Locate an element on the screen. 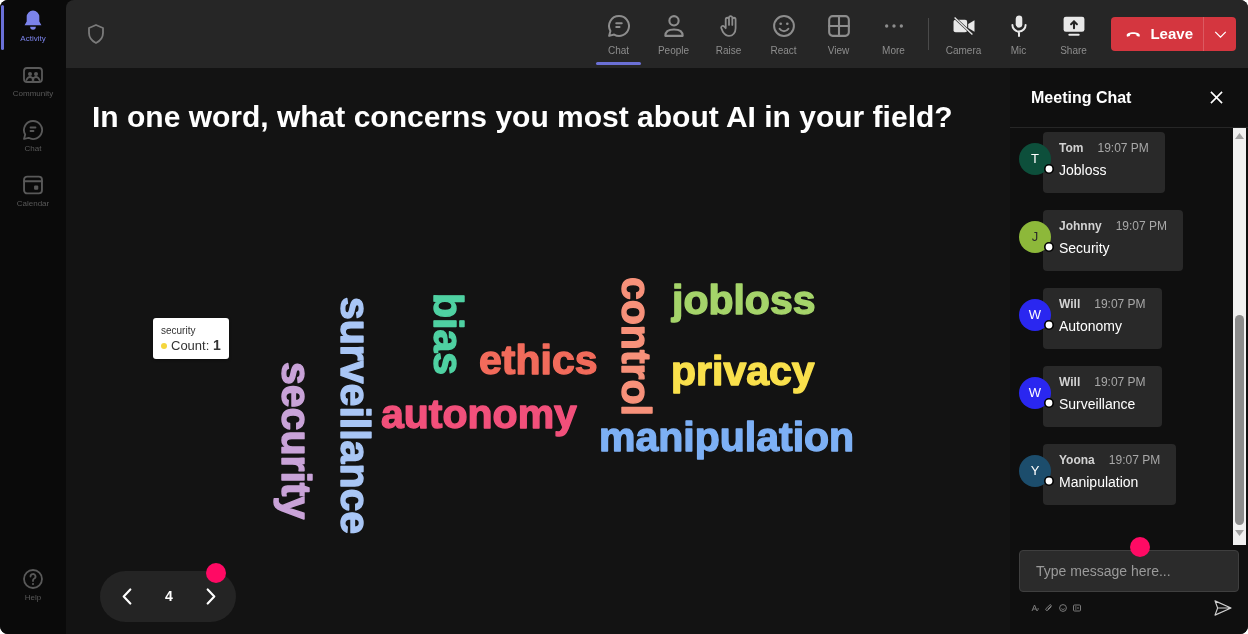 Image resolution: width=1248 pixels, height=634 pixels. avatar: J is located at coordinates (1035, 237).